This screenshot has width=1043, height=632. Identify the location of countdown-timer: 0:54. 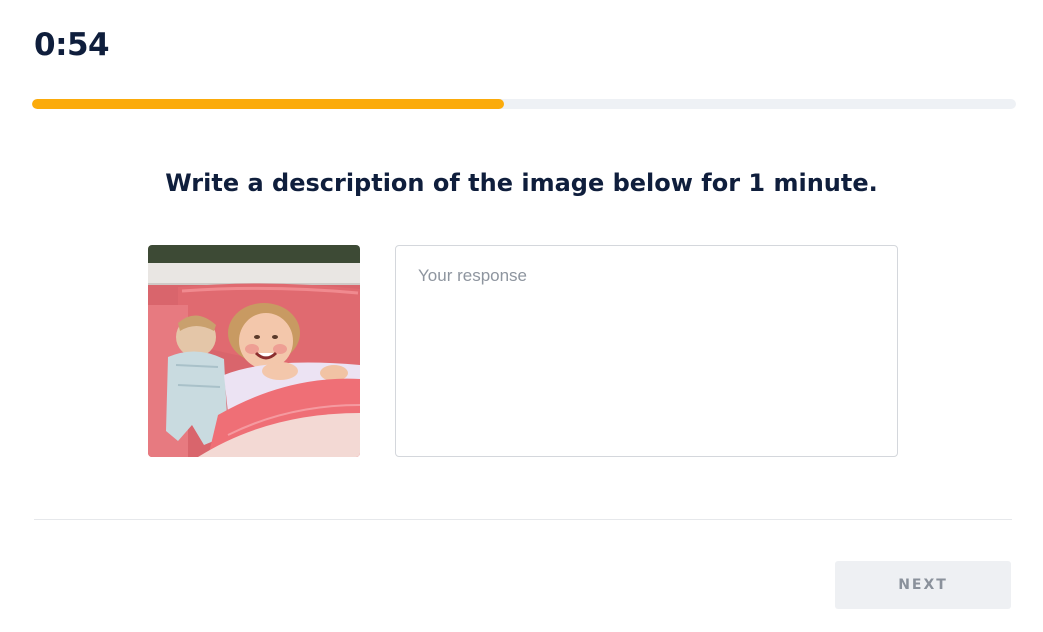
(72, 45).